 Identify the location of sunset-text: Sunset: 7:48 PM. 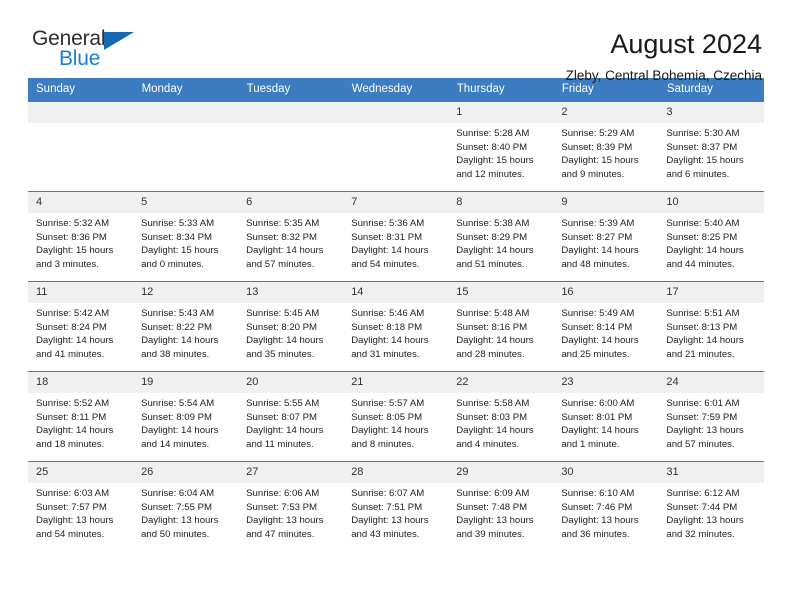
(492, 507).